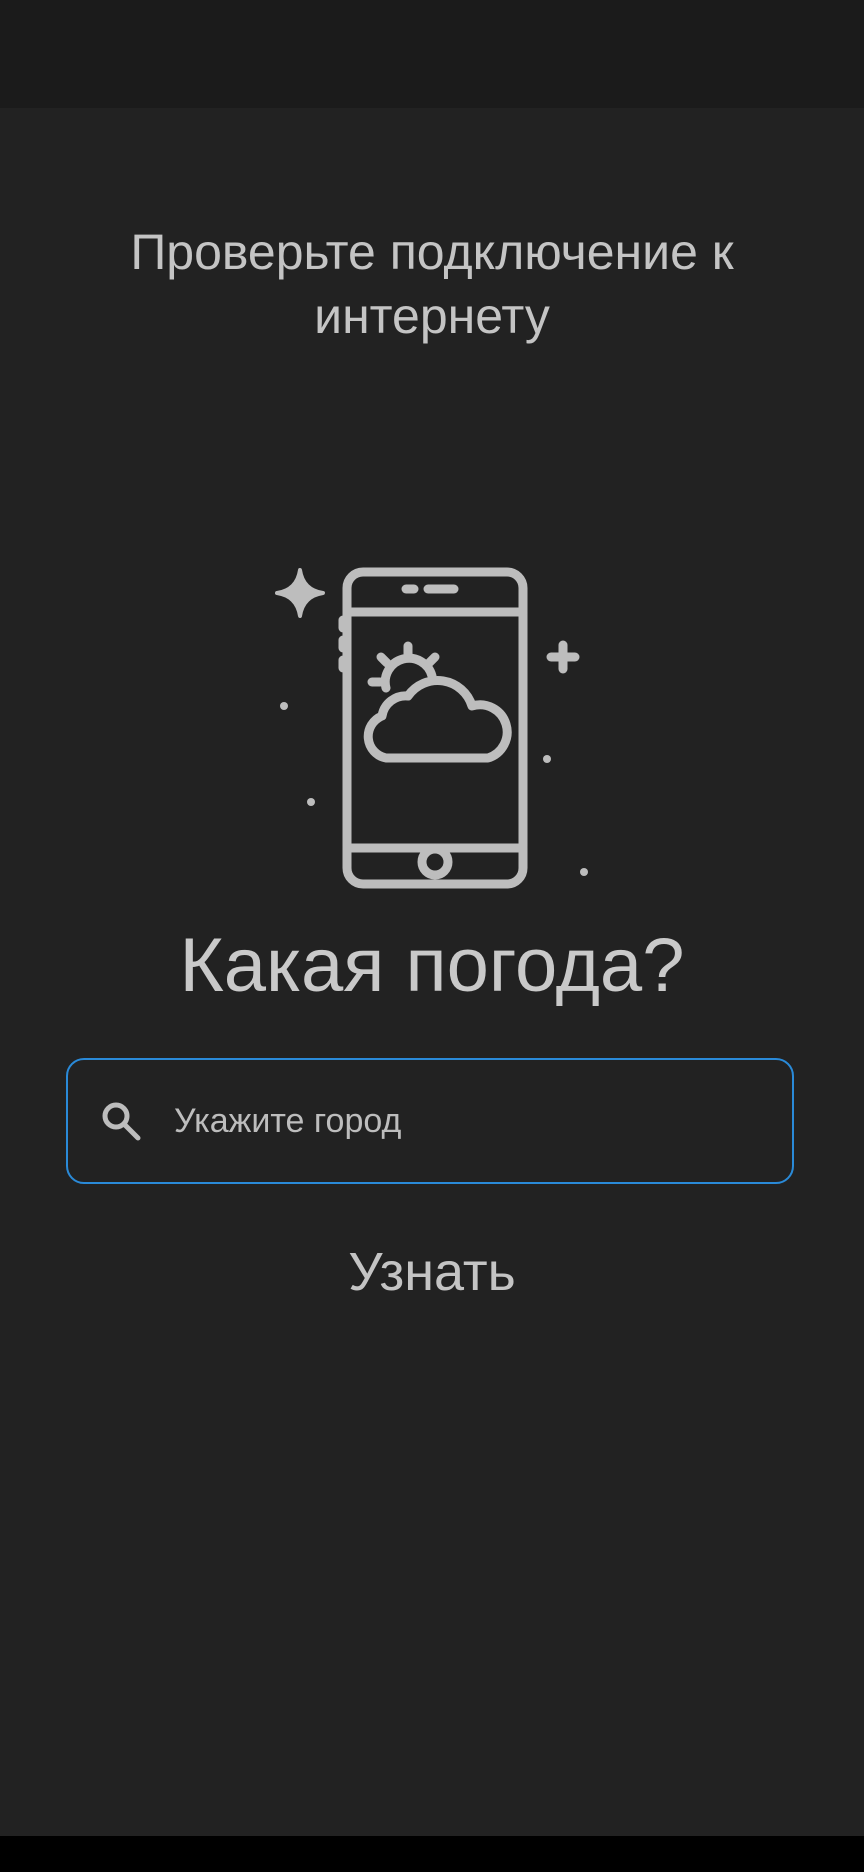 This screenshot has width=864, height=1872. I want to click on city-search-input, so click(483, 1121).